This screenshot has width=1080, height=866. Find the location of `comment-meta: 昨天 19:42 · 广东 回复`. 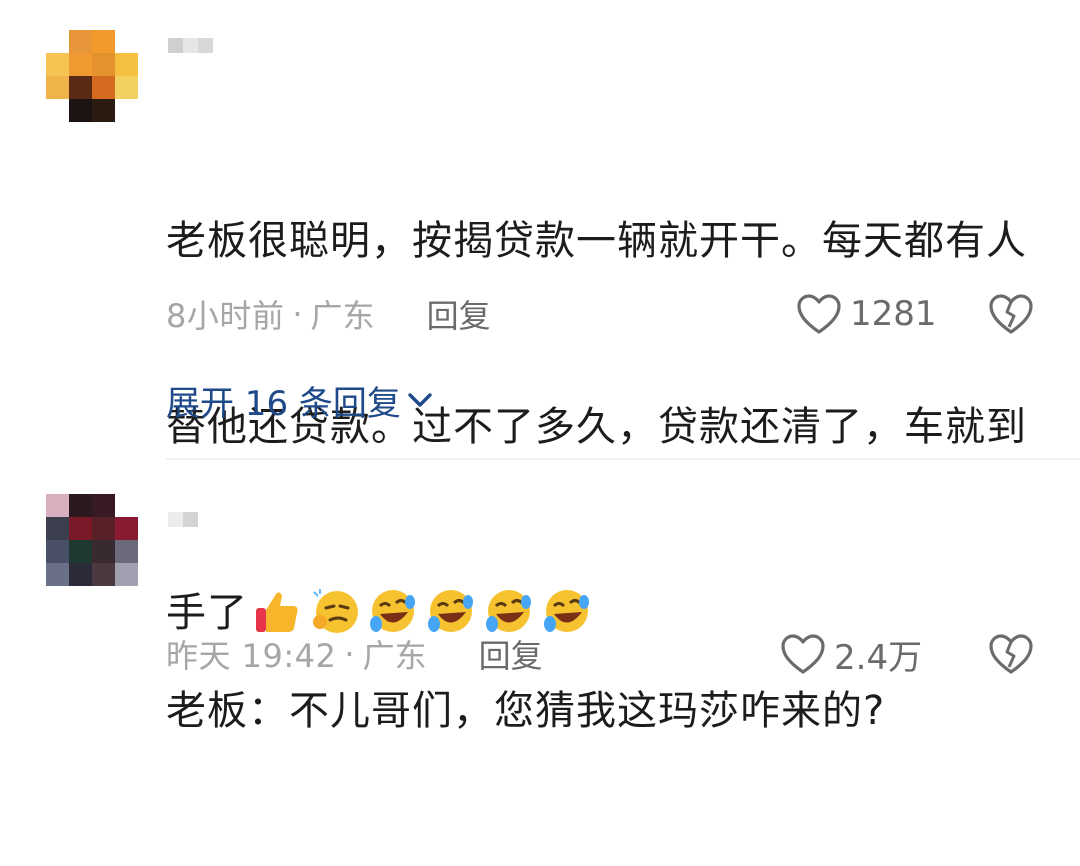

comment-meta: 昨天 19:42 · 广东 回复 is located at coordinates (354, 654).